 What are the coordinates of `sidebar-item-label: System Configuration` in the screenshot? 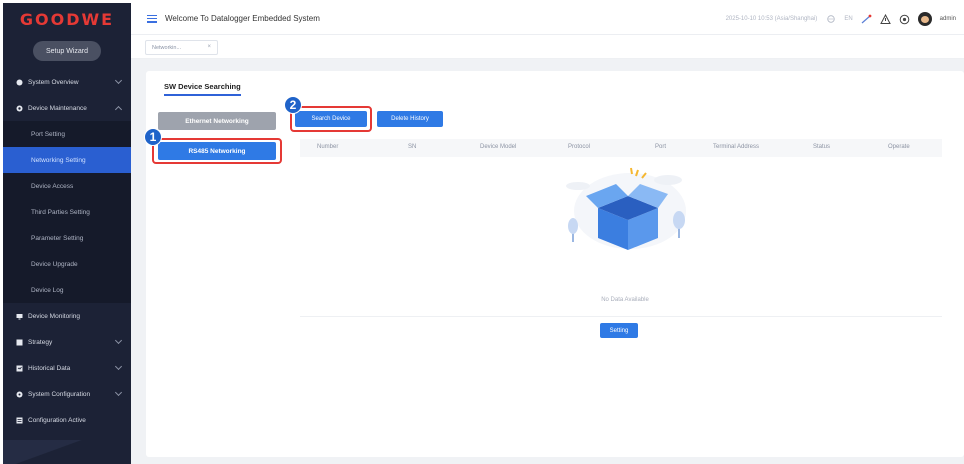 It's located at (59, 394).